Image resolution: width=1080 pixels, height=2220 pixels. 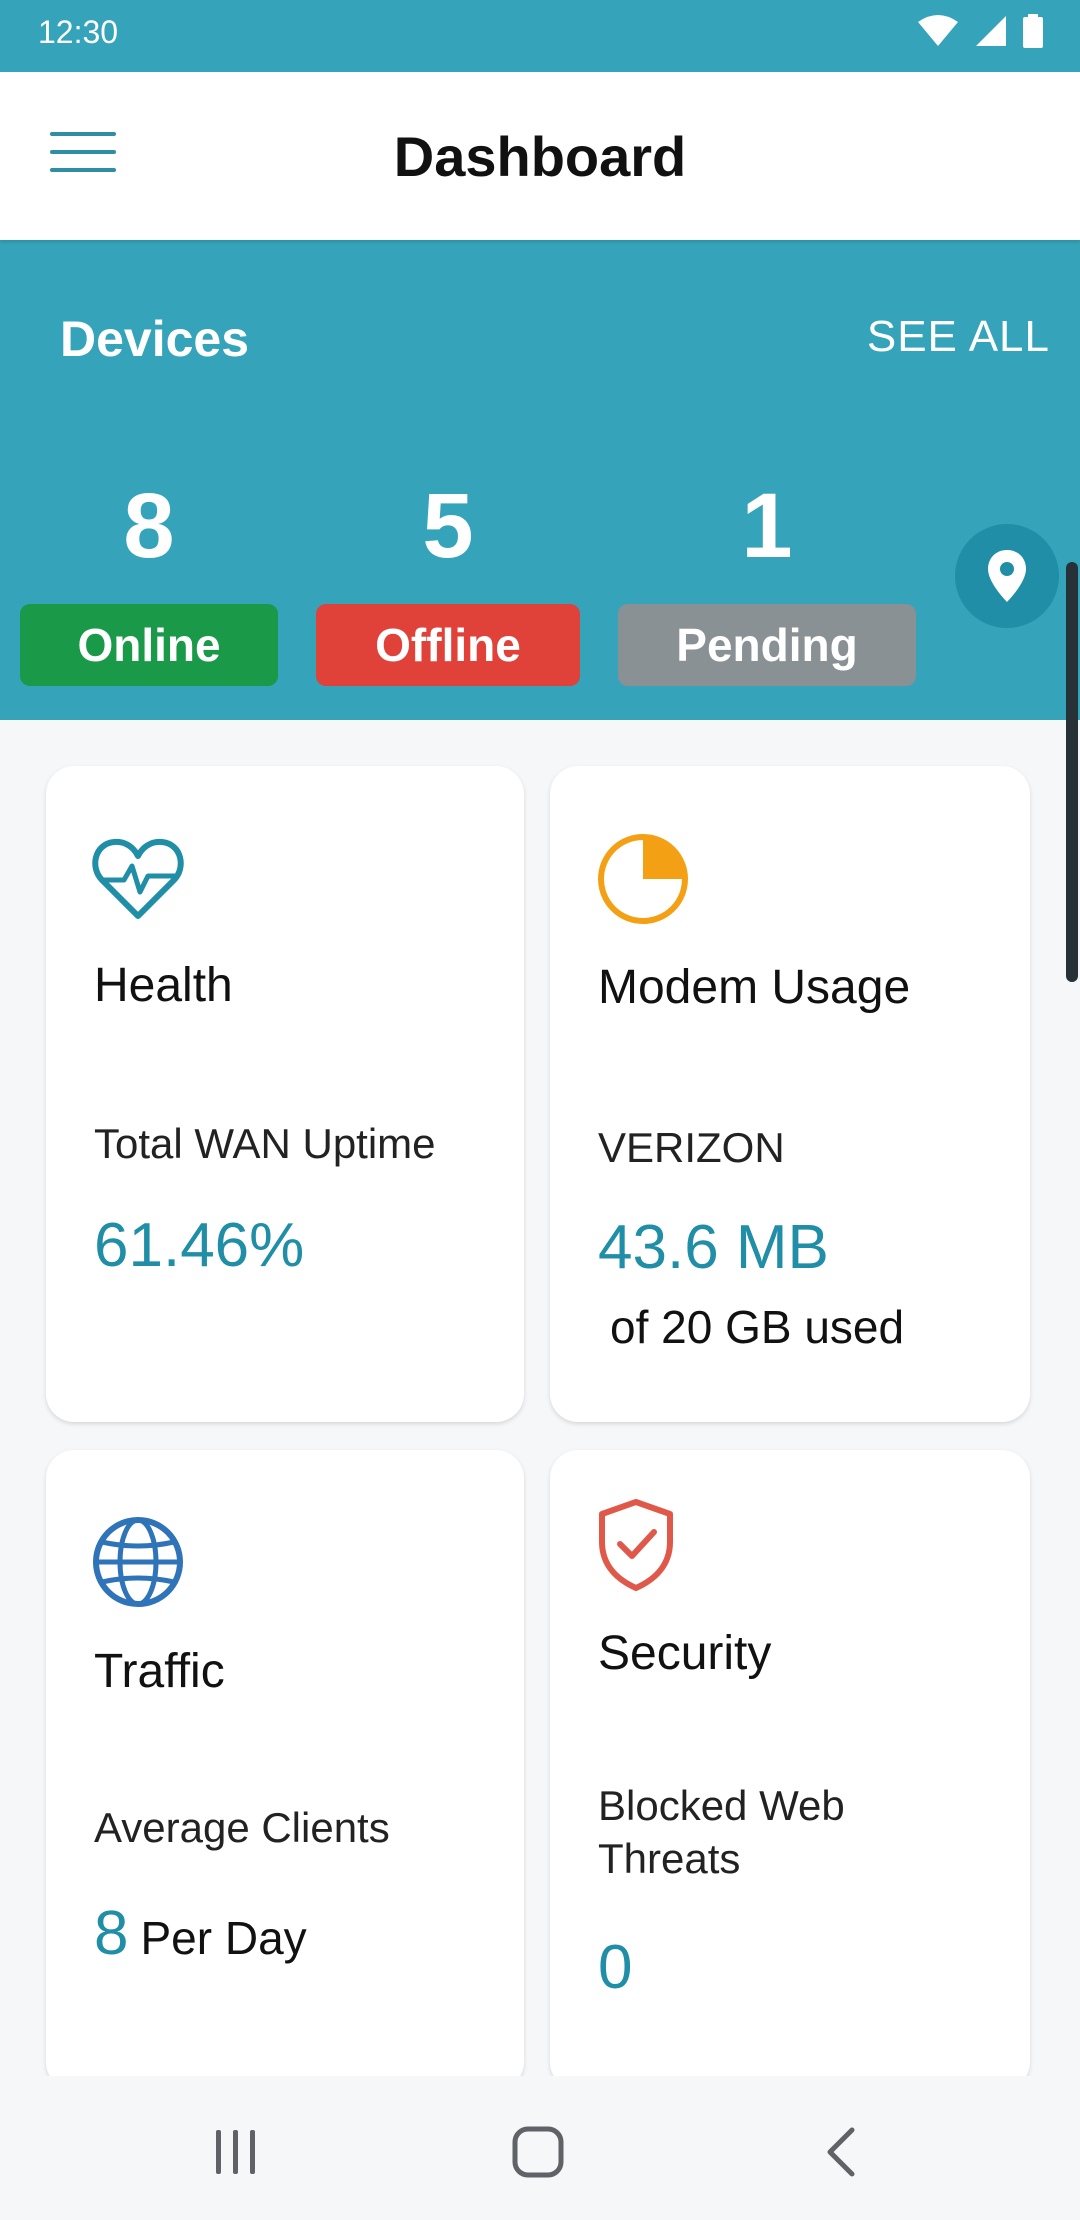 What do you see at coordinates (223, 1938) in the screenshot?
I see `traffic-metric-unit: Per Day` at bounding box center [223, 1938].